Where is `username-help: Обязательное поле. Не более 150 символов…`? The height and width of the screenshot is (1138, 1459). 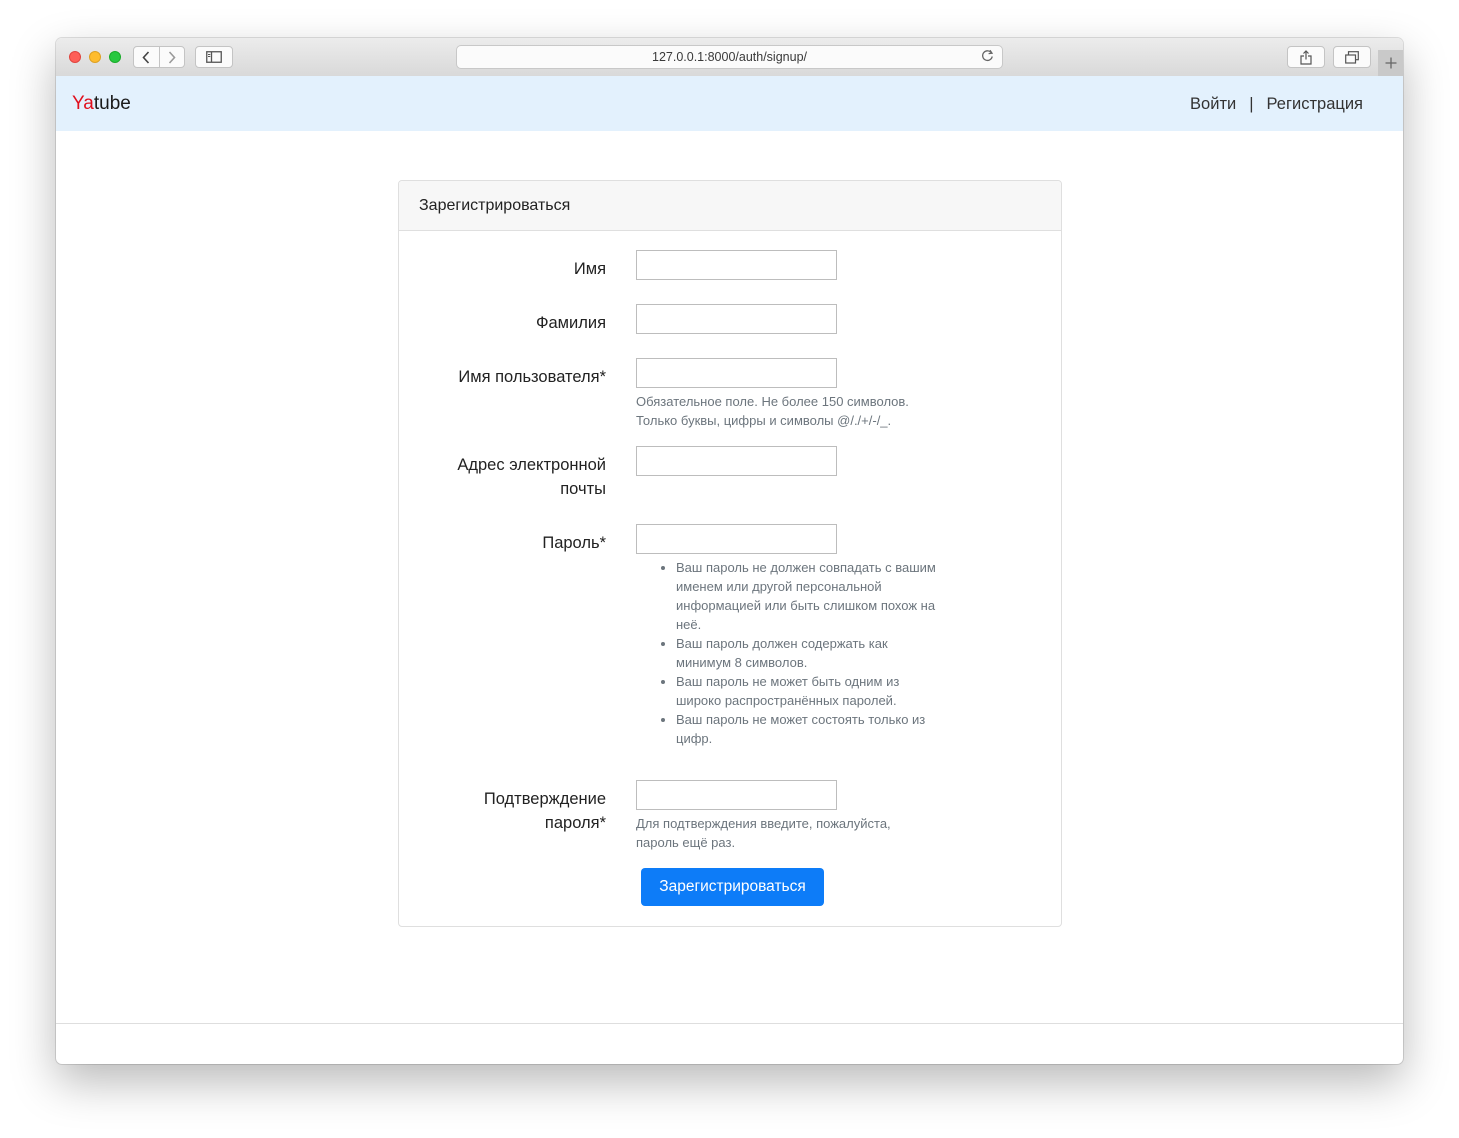
username-help: Обязательное поле. Не более 150 символов… is located at coordinates (772, 411).